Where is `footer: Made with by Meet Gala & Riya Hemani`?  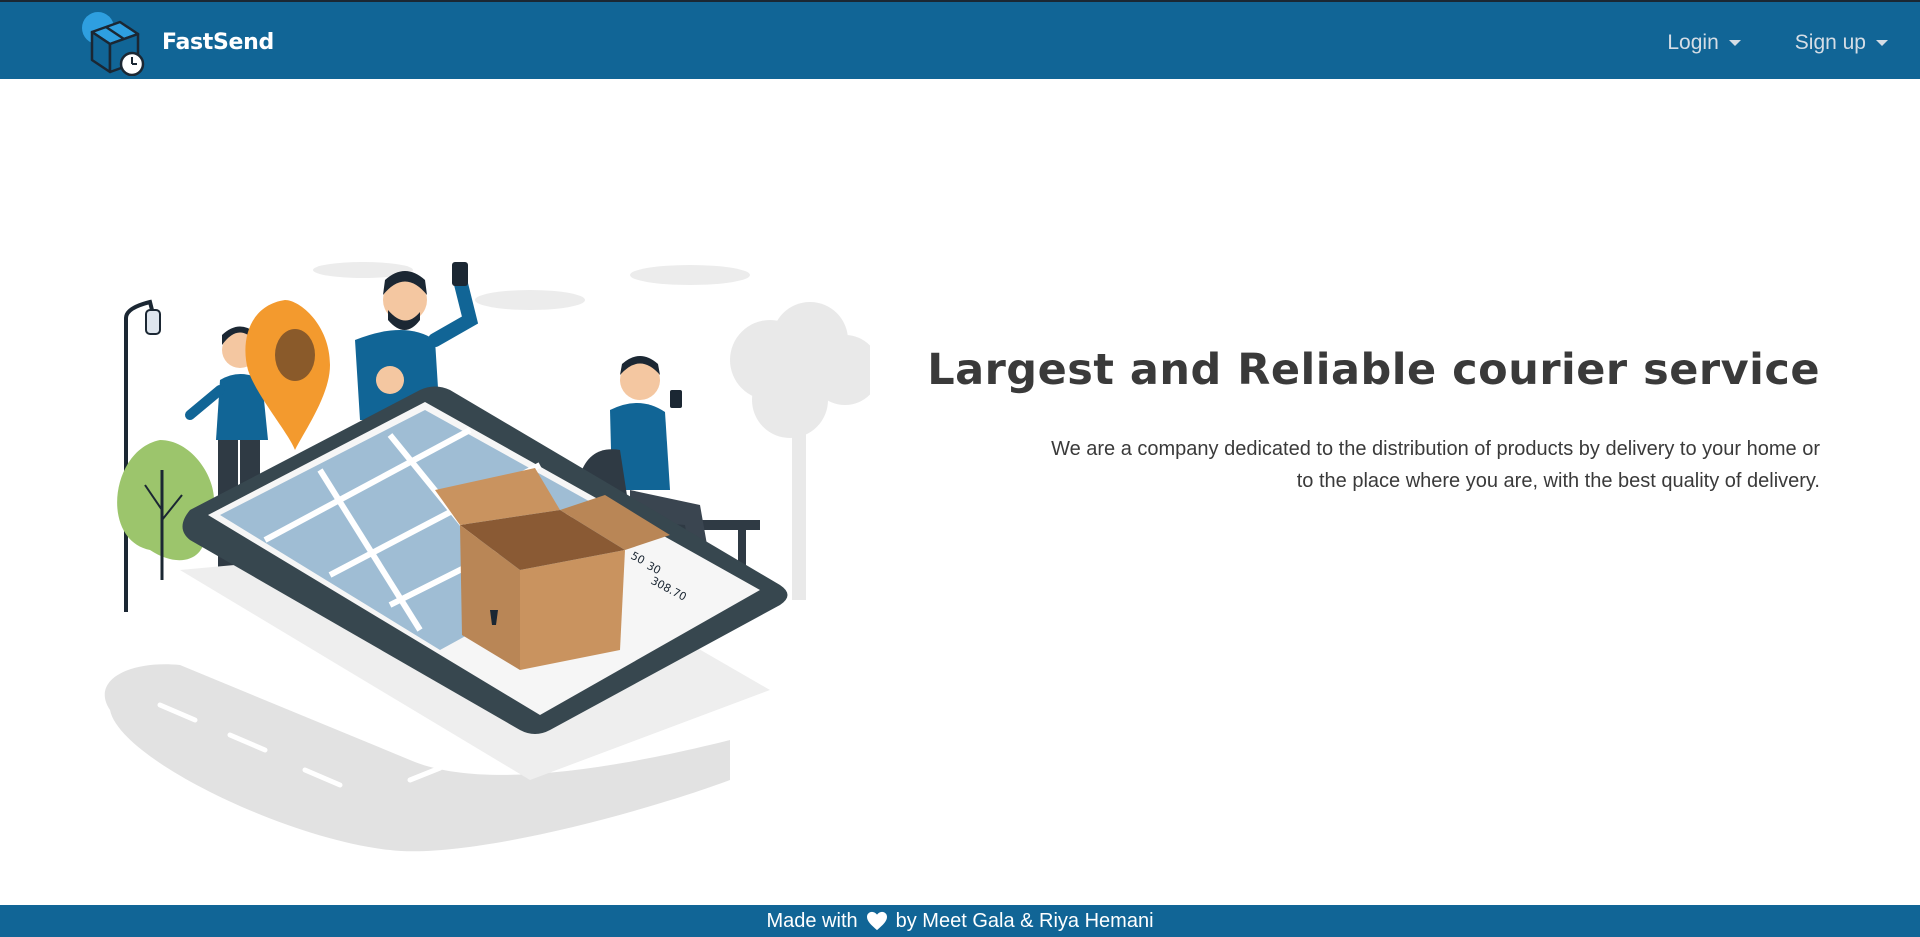
footer: Made with by Meet Gala & Riya Hemani is located at coordinates (960, 921).